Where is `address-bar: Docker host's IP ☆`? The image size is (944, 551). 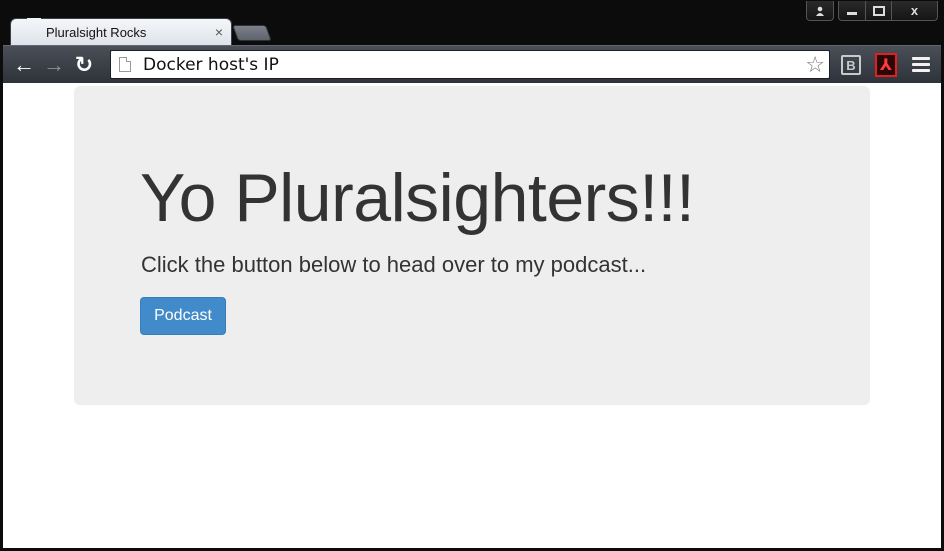 address-bar: Docker host's IP ☆ is located at coordinates (470, 64).